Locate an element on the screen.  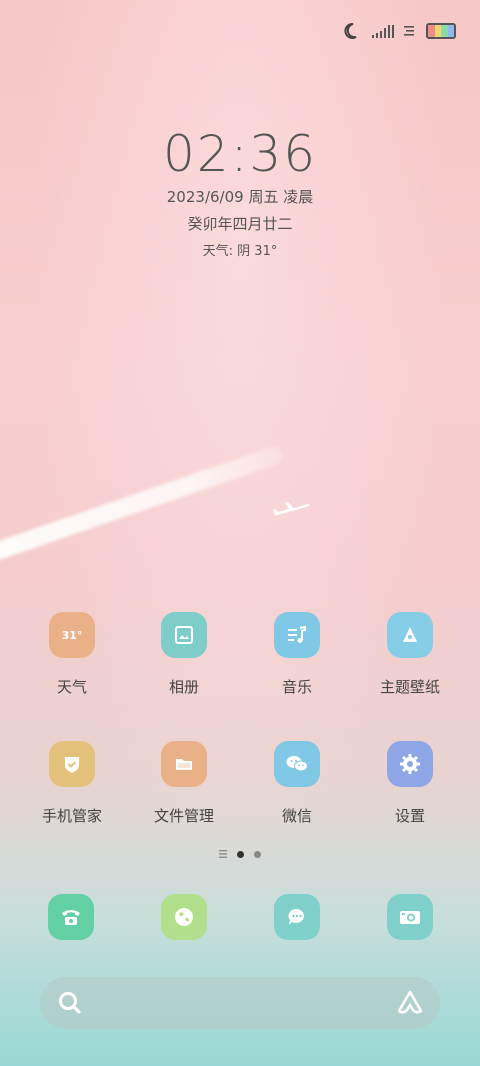
lunar-date: 癸卯年四月廿二 is located at coordinates (240, 224).